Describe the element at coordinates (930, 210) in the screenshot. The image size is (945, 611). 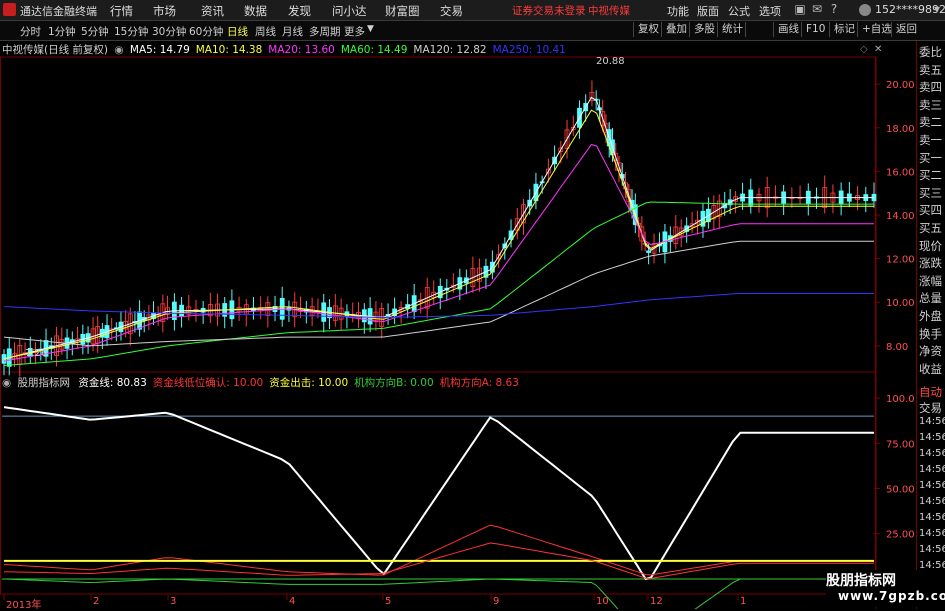
I see `quote-field-label: 买四` at that location.